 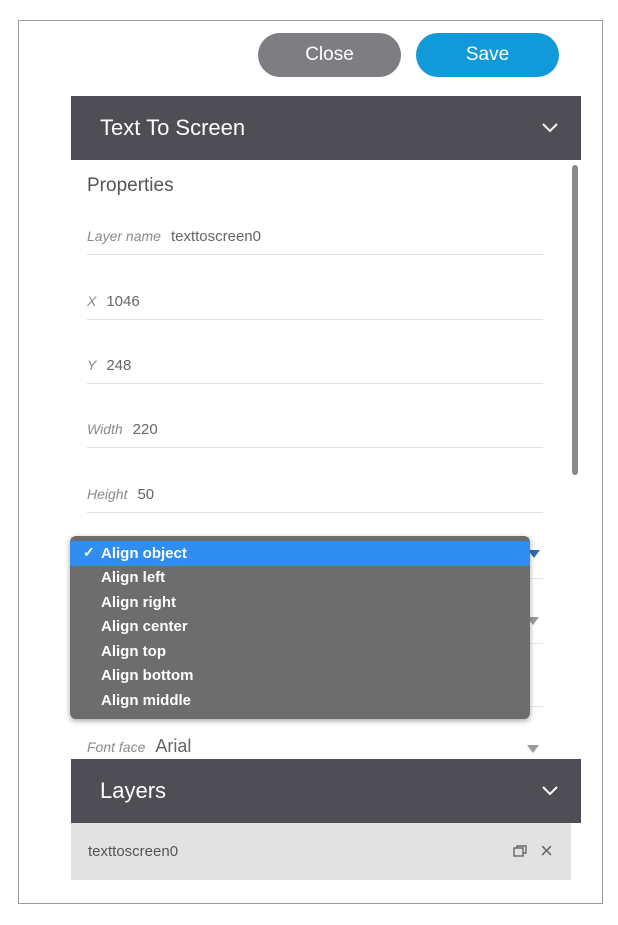 I want to click on menu-item-label: Align center, so click(x=144, y=627).